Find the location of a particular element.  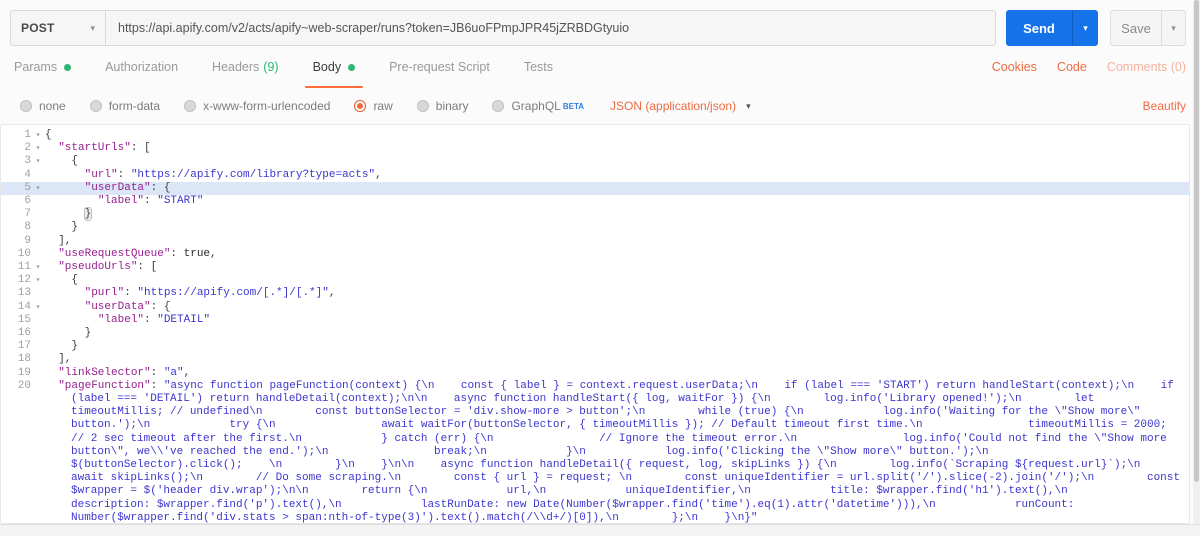

link-comments-0-: Comments (0) is located at coordinates (1146, 67).